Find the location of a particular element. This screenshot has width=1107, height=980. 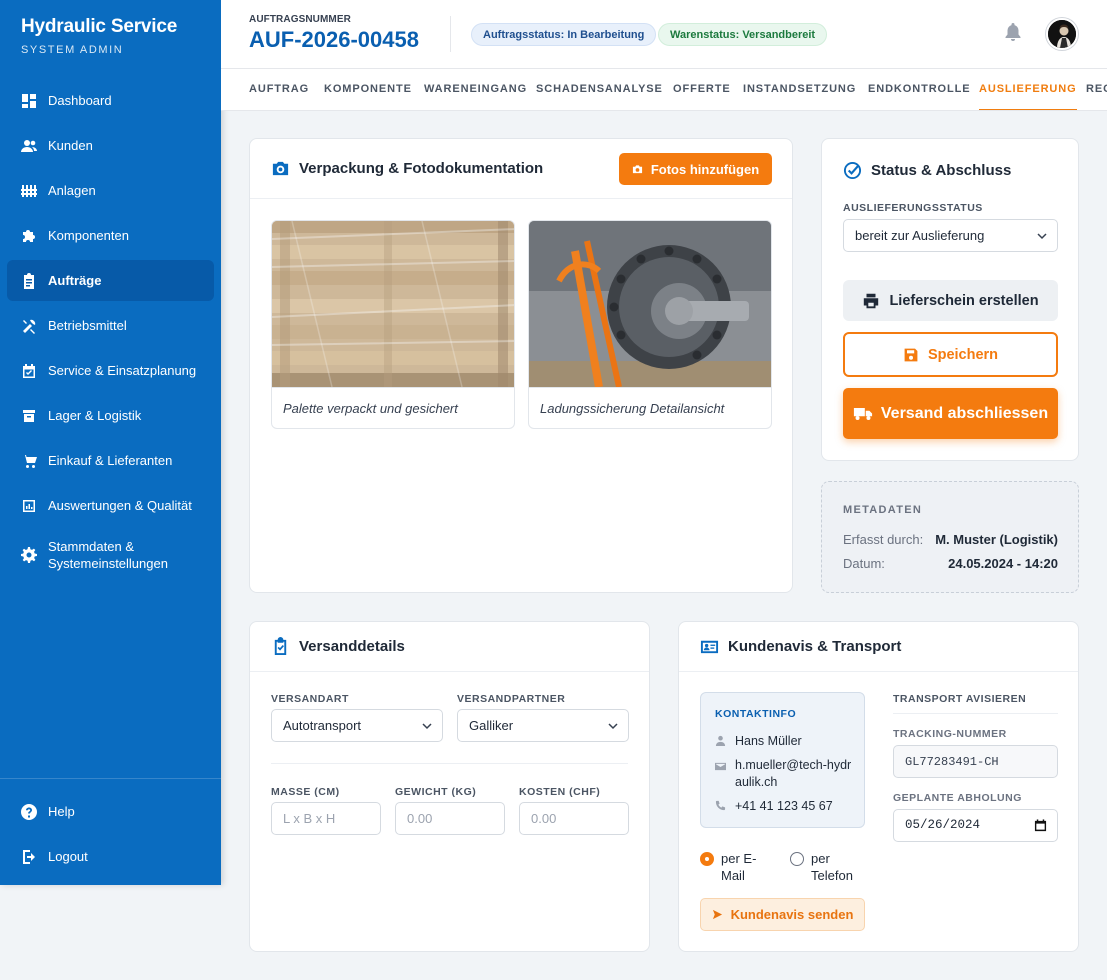

sidebar-item-betriebsmittel: Betriebsmittel is located at coordinates (110, 325).